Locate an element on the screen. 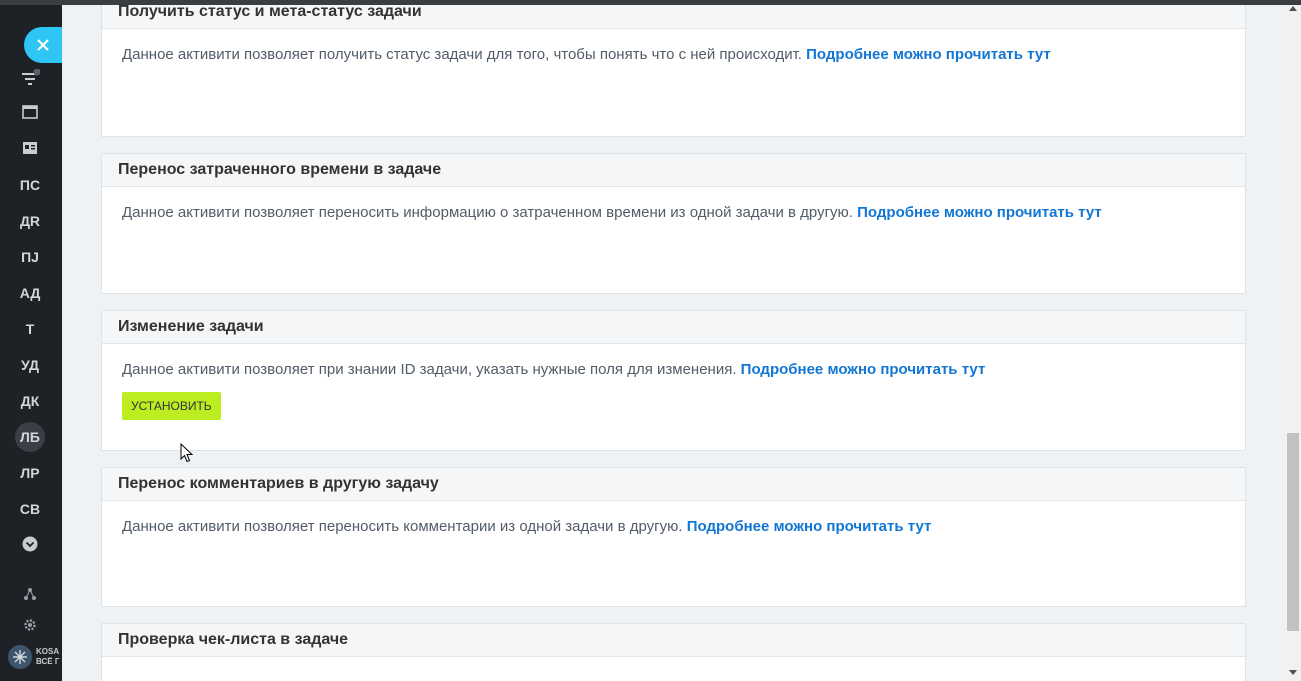 This screenshot has height=681, width=1301. close-slider-button is located at coordinates (43, 45).